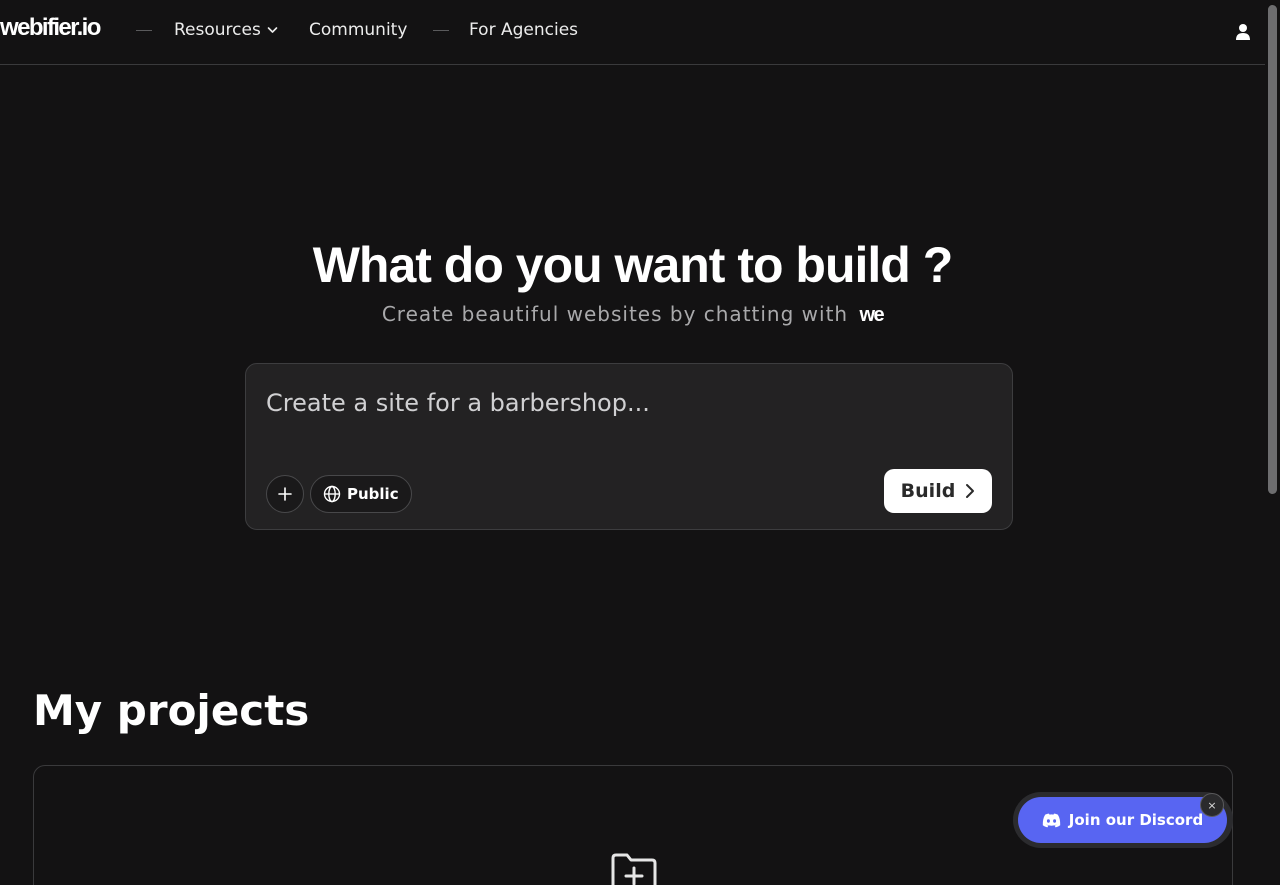  Describe the element at coordinates (871, 315) in the screenshot. I see `we-logo: we` at that location.